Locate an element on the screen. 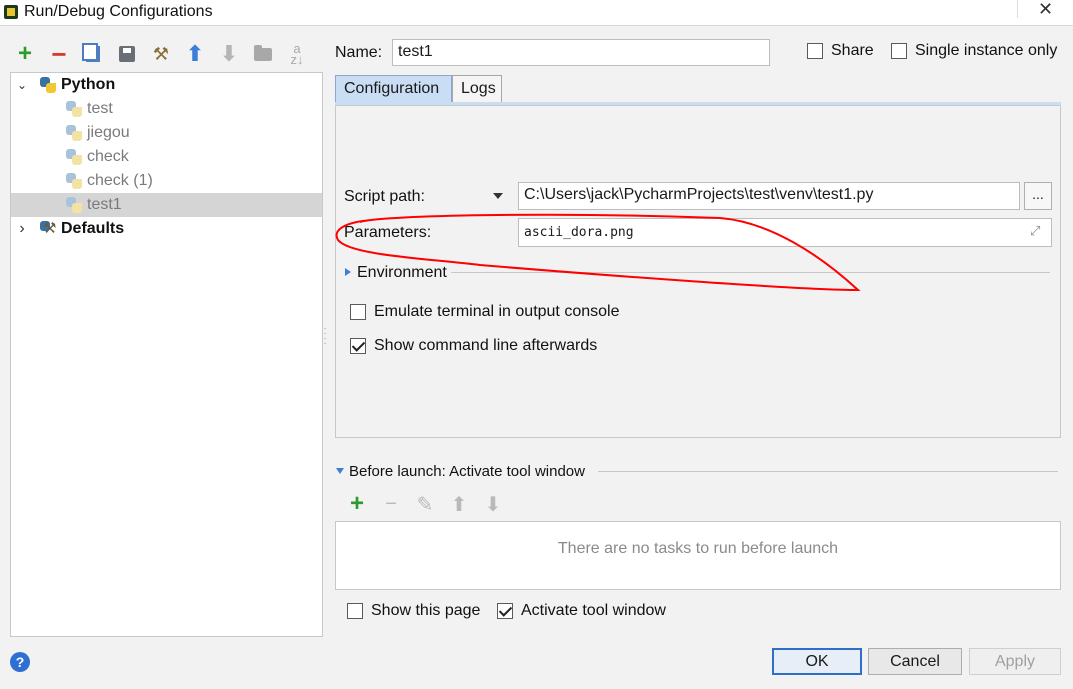  name-label: Name: is located at coordinates (359, 52).